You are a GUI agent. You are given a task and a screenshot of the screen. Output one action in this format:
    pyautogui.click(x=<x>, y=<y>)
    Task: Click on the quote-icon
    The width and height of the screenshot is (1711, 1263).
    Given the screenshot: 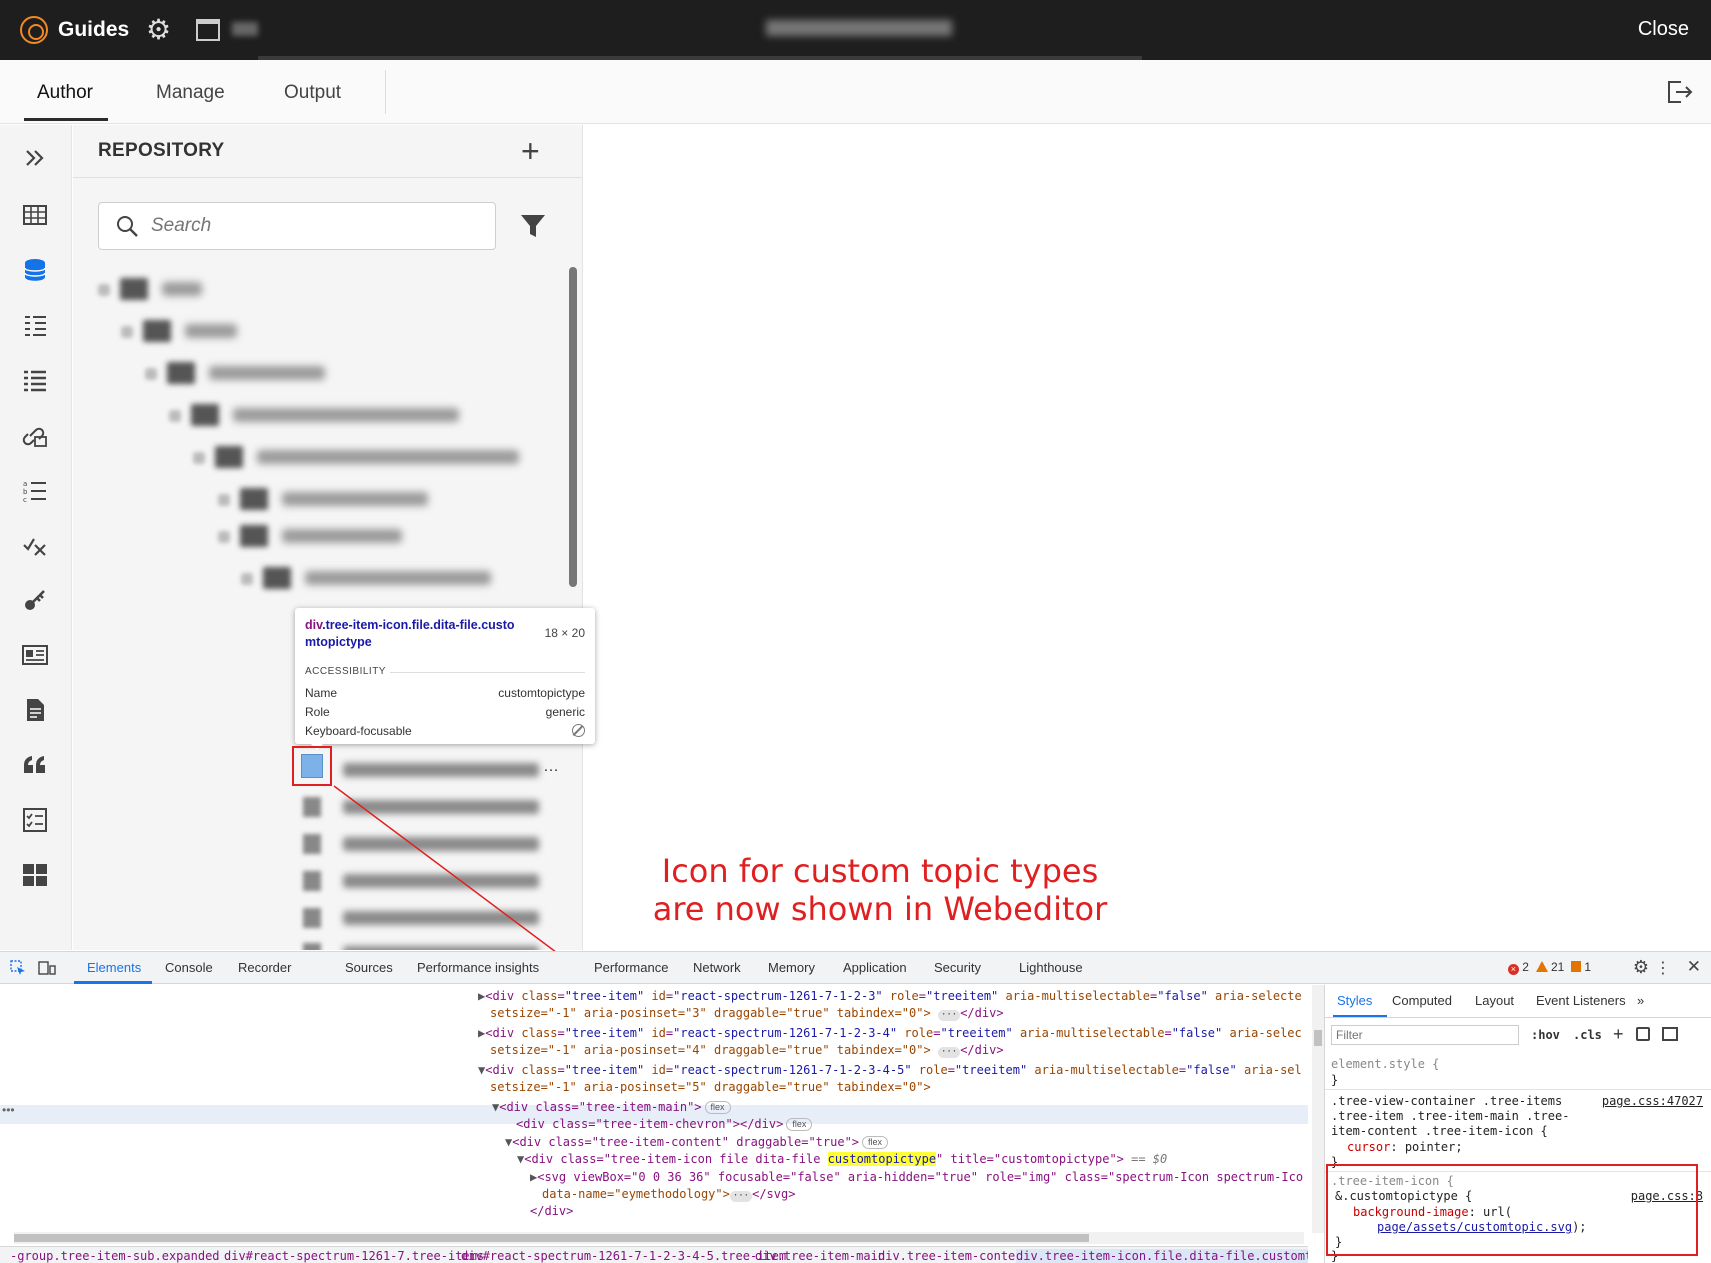 What is the action you would take?
    pyautogui.click(x=35, y=765)
    